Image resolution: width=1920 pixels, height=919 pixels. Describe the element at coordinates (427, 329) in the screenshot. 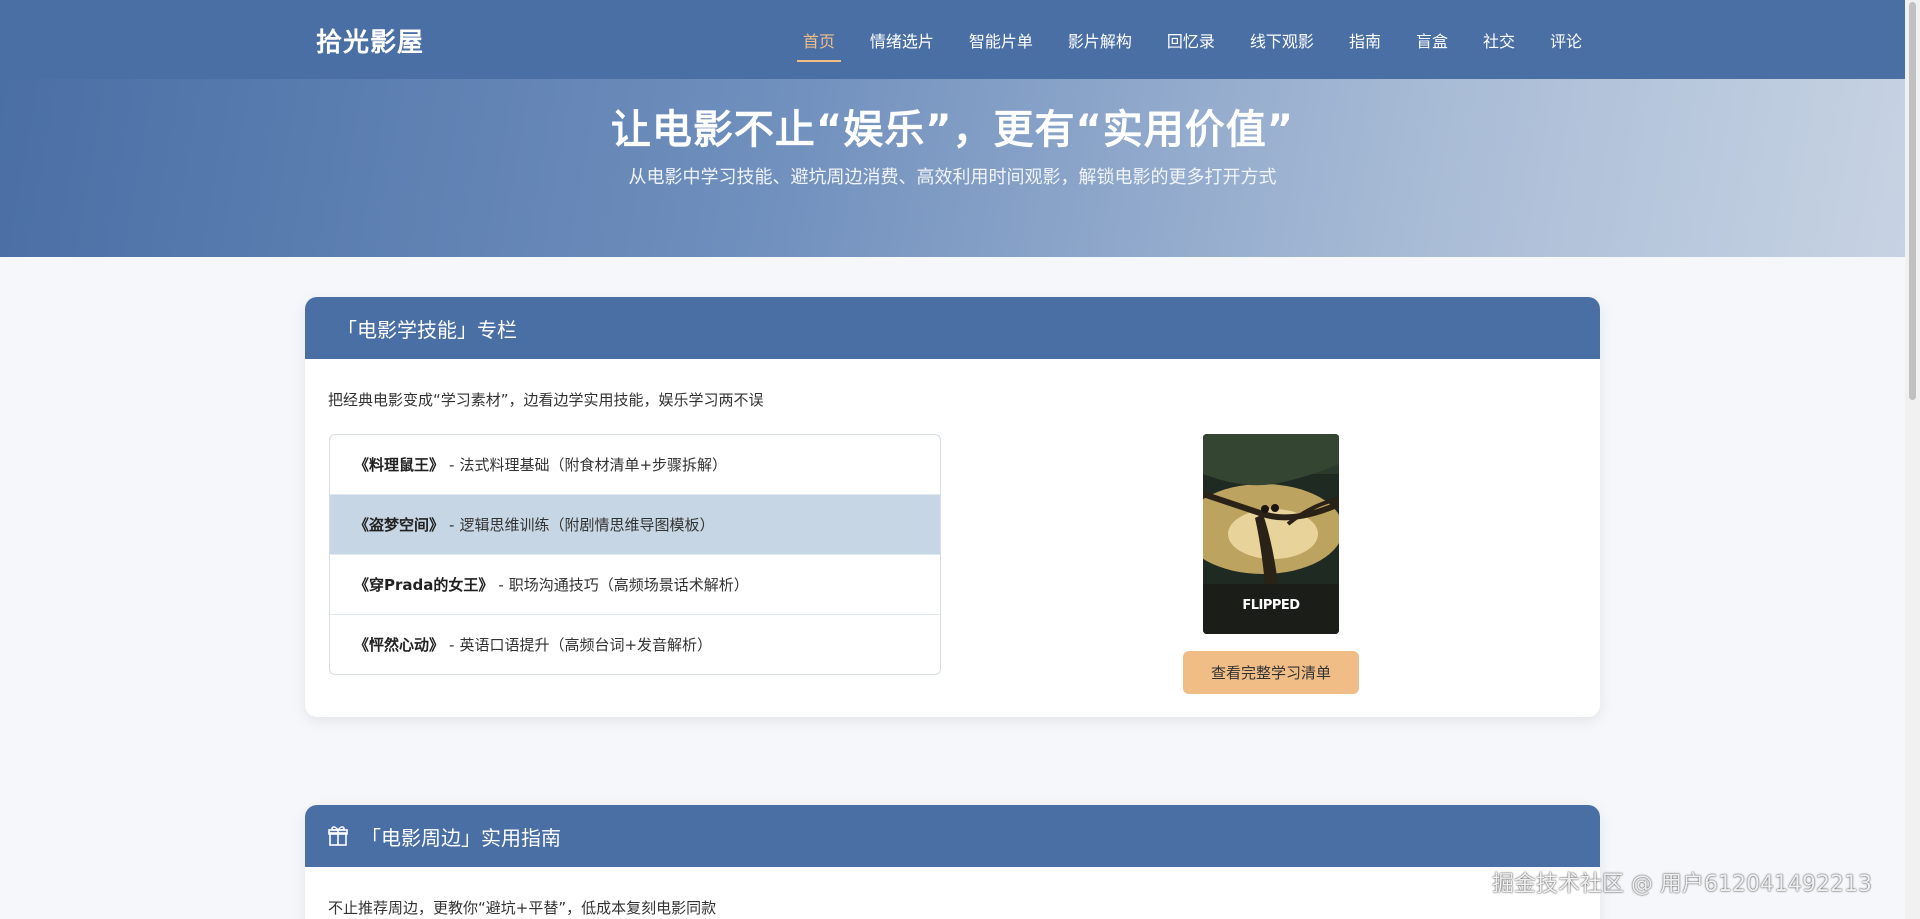

I see `skills-card-title: 「电影学技能」专栏` at that location.